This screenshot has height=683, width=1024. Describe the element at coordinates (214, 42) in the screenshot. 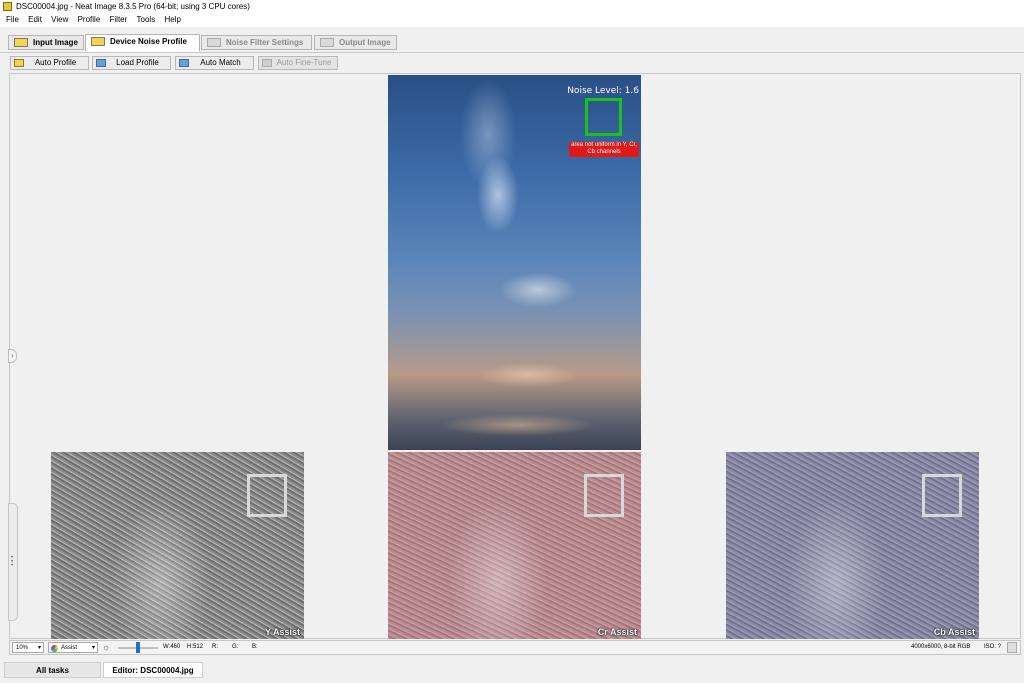

I see `sliders-icon` at that location.